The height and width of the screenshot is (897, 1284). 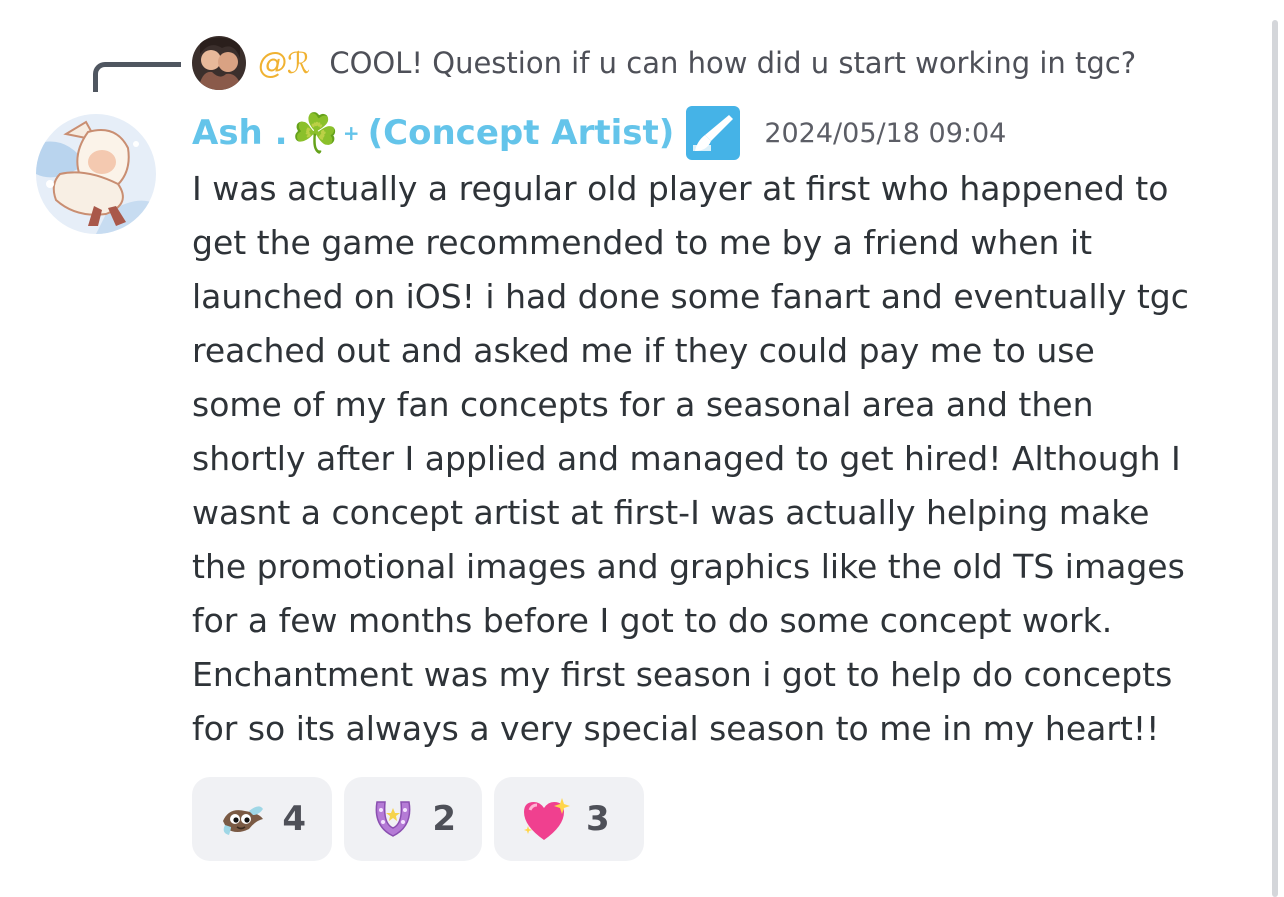 What do you see at coordinates (351, 133) in the screenshot?
I see `author-name-sparkle: +` at bounding box center [351, 133].